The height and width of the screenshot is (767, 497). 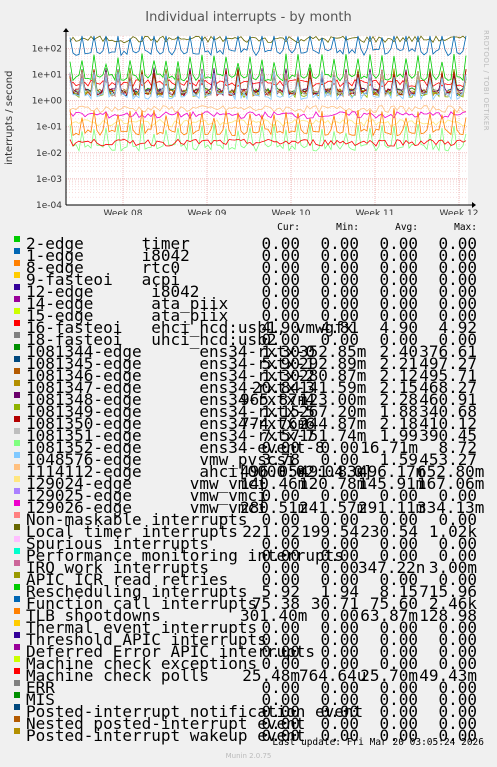 What do you see at coordinates (248, 627) in the screenshot?
I see `legend-row: Thermal event interrupts 0.00 0.00 0.00 0.00` at bounding box center [248, 627].